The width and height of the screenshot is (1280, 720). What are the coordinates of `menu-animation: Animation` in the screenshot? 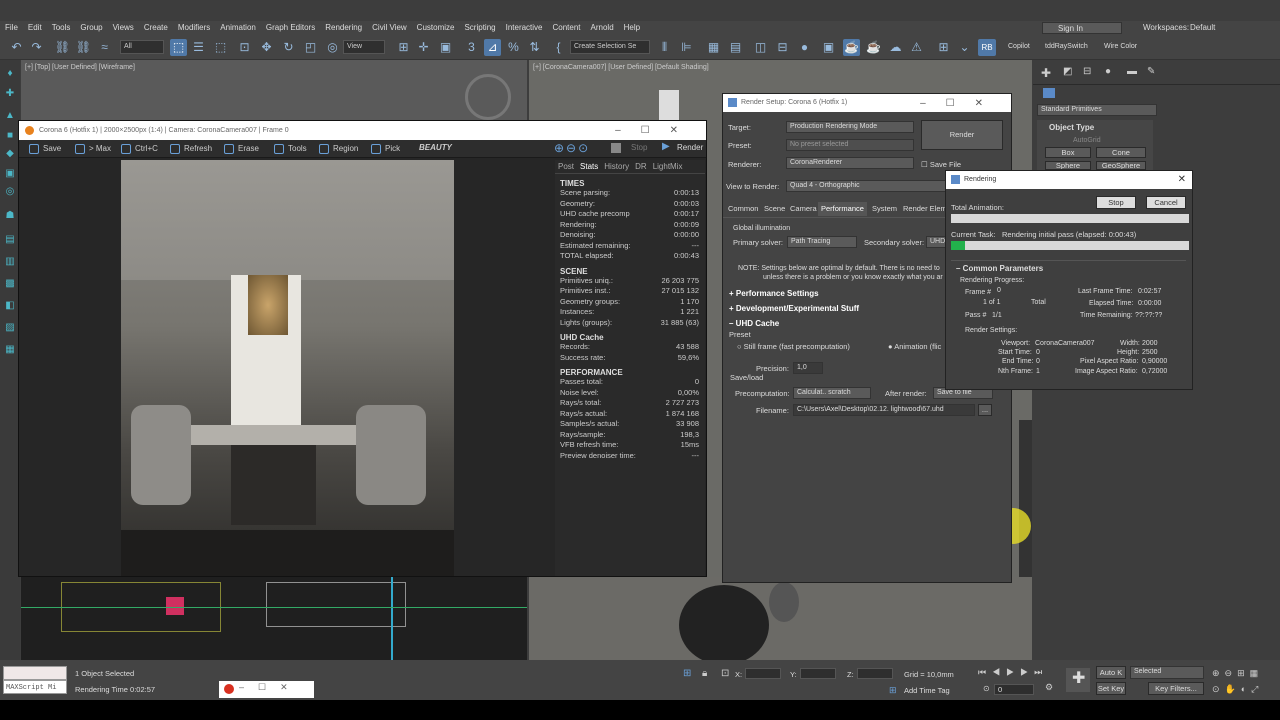 It's located at (238, 28).